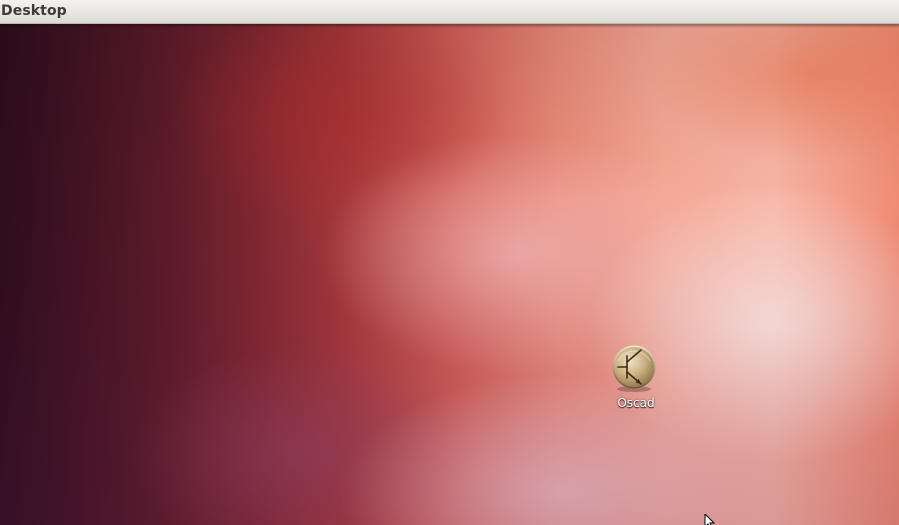 The image size is (899, 525). What do you see at coordinates (636, 403) in the screenshot?
I see `desktop-icon-label: Oscad` at bounding box center [636, 403].